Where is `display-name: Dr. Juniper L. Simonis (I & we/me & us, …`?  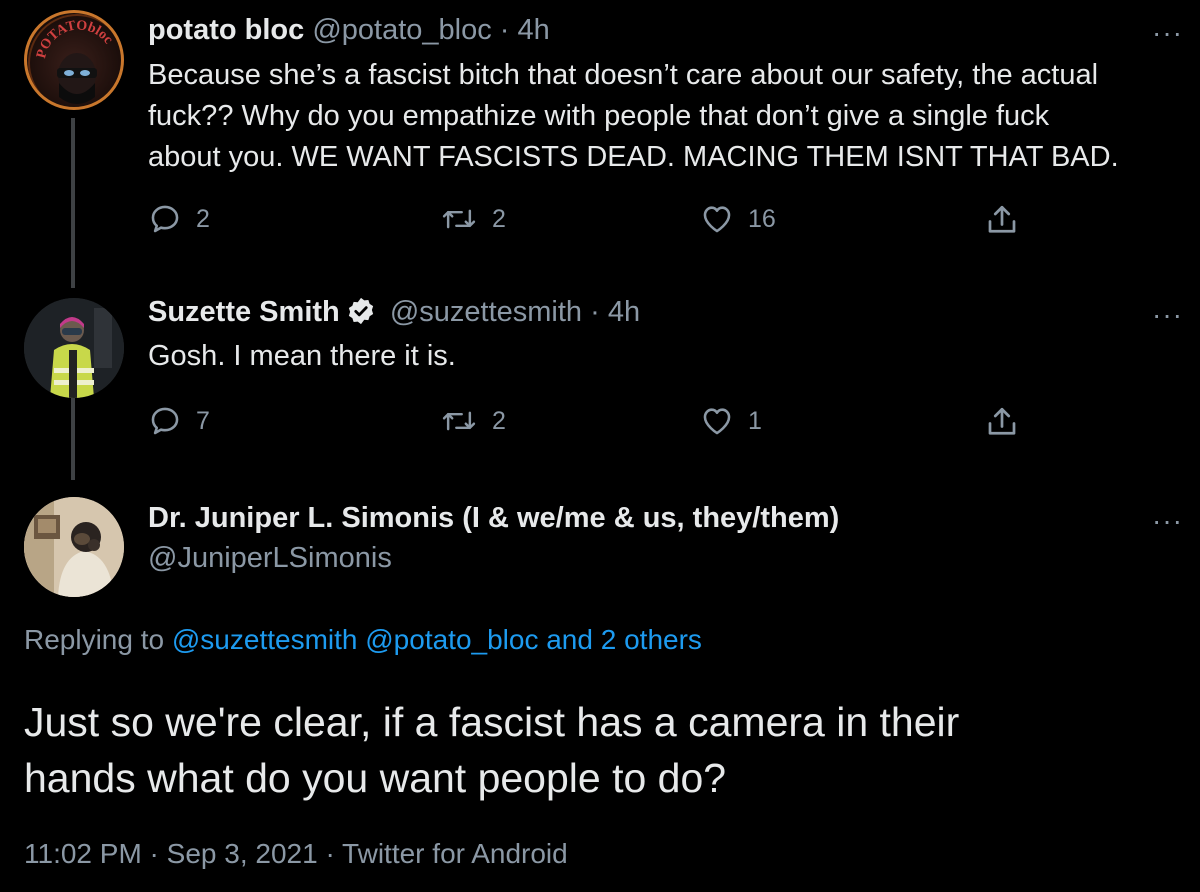
display-name: Dr. Juniper L. Simonis (I & we/me & us, … is located at coordinates (493, 518).